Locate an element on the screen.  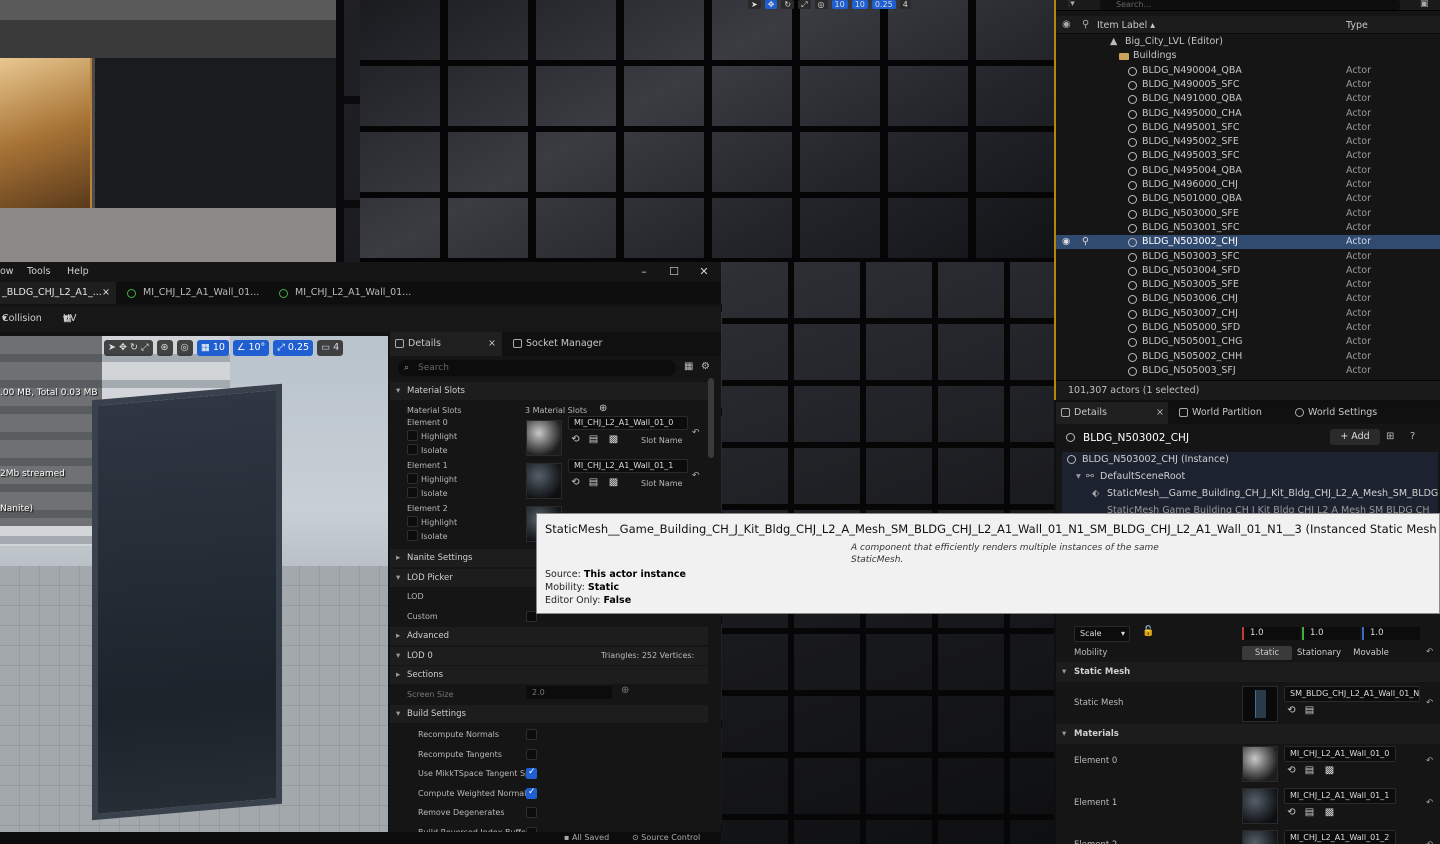
tree-row-actor: BLDG_N495004_QBA Actor is located at coordinates (1248, 171).